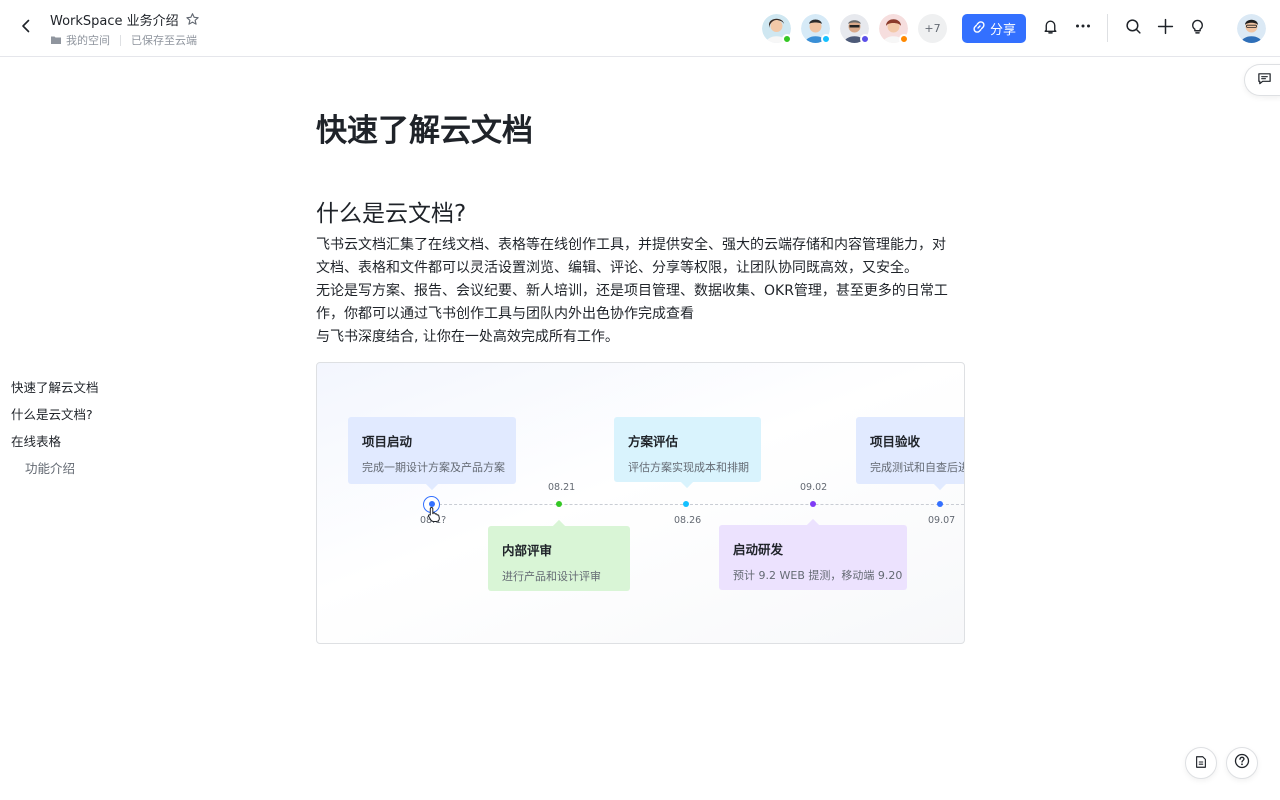 This screenshot has height=800, width=1280. Describe the element at coordinates (813, 554) in the screenshot. I see `timeline-event: 启动研发 预计 9.2 WEB 提测，移动端 9.20` at that location.